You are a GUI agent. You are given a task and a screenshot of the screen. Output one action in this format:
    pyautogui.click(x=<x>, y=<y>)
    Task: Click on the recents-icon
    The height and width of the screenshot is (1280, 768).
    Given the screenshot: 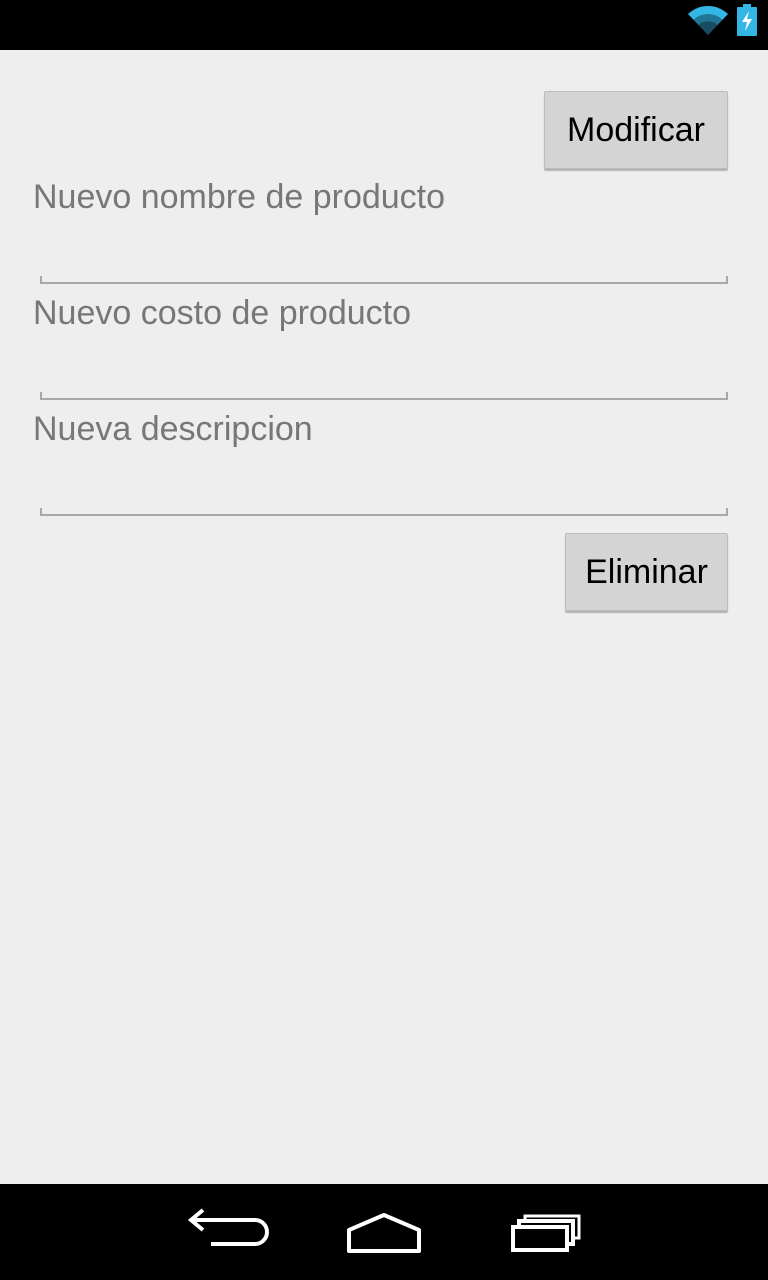 What is the action you would take?
    pyautogui.click(x=546, y=1233)
    